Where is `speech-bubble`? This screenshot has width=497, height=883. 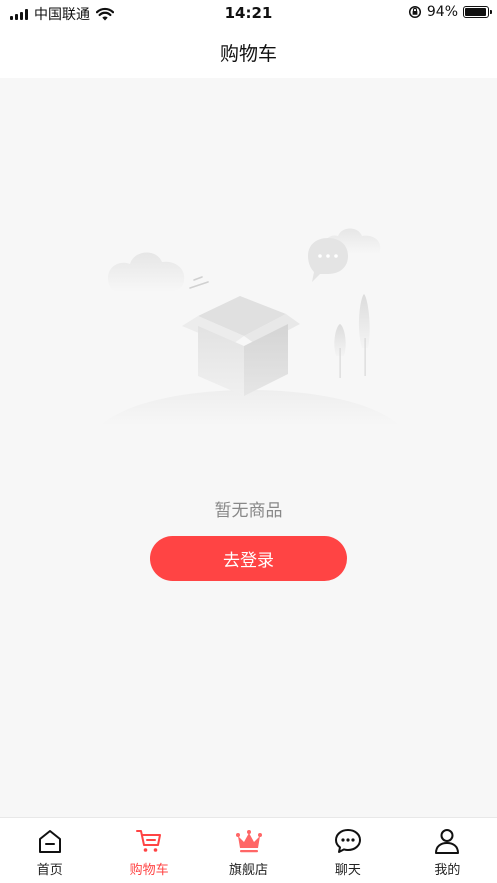 speech-bubble is located at coordinates (328, 260).